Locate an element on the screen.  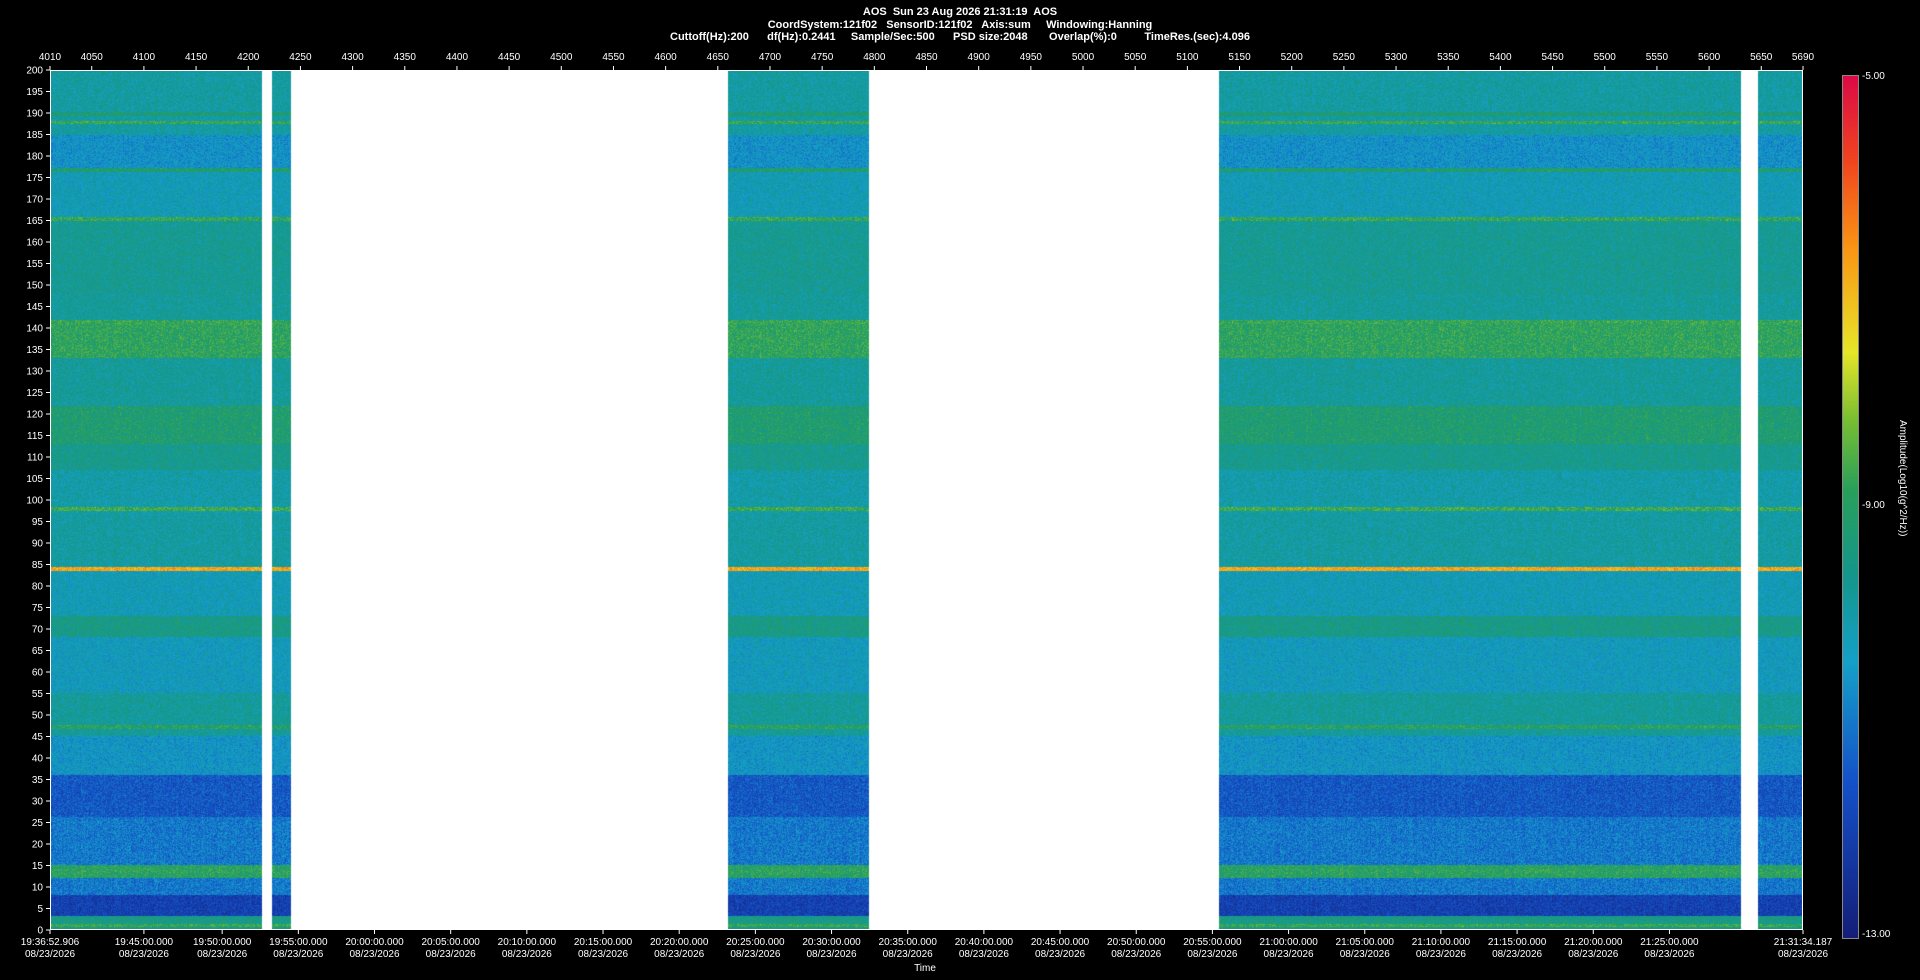
x-axis-tick-time: 20:25:00.000 is located at coordinates (755, 942).